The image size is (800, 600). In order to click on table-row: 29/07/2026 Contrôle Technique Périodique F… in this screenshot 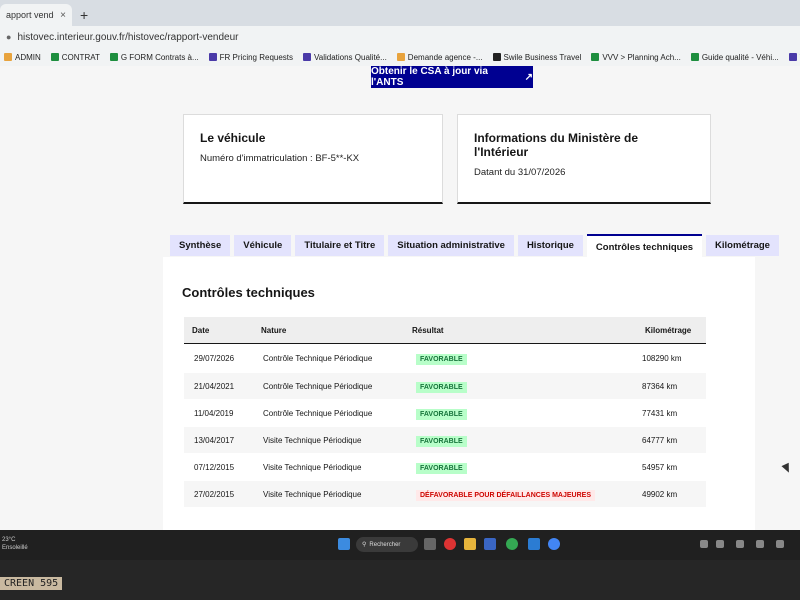, I will do `click(445, 358)`.